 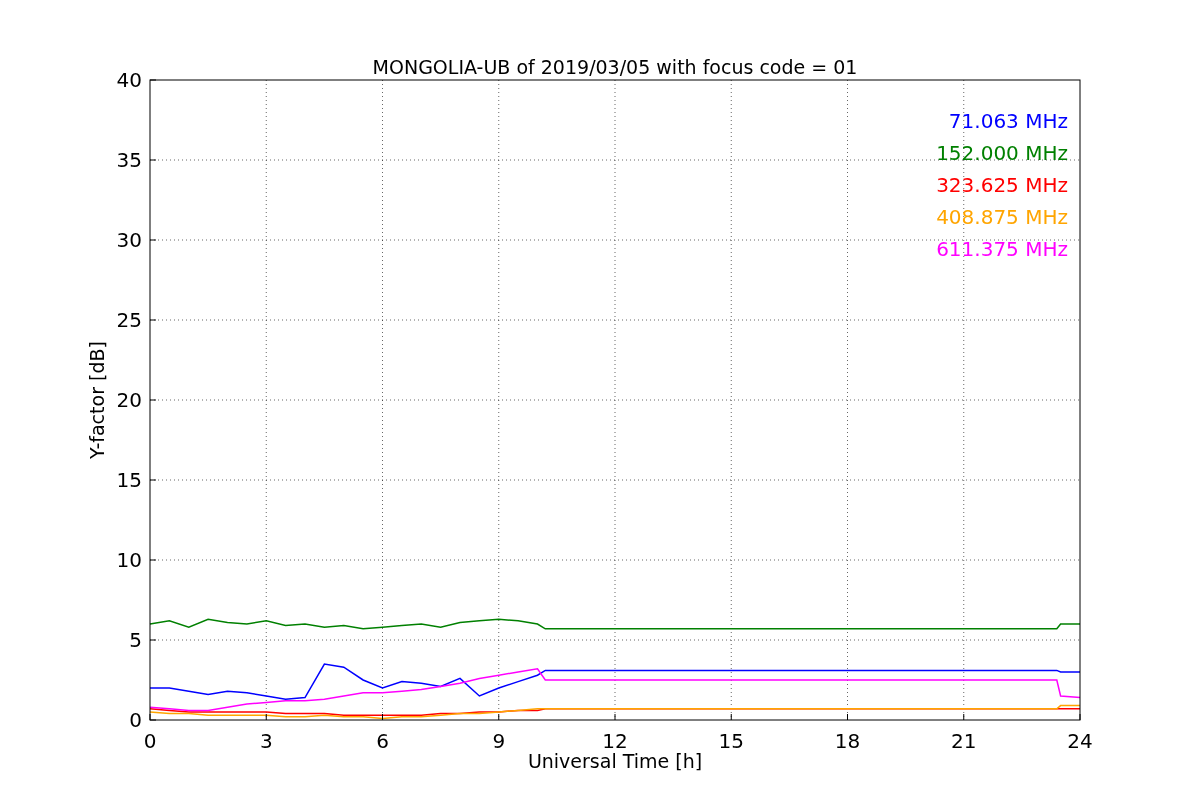 I want to click on x-tick-label: 3, so click(x=266, y=741).